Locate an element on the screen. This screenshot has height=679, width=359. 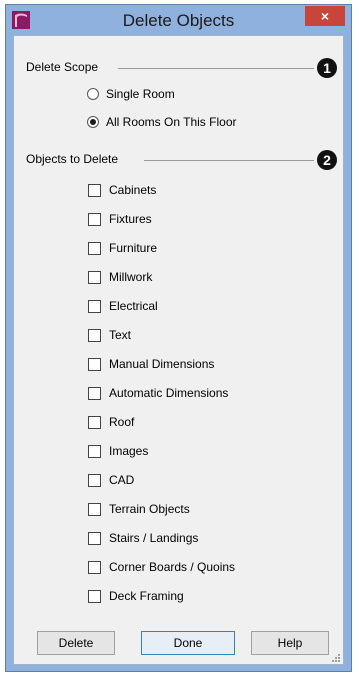
close-button: × is located at coordinates (325, 16).